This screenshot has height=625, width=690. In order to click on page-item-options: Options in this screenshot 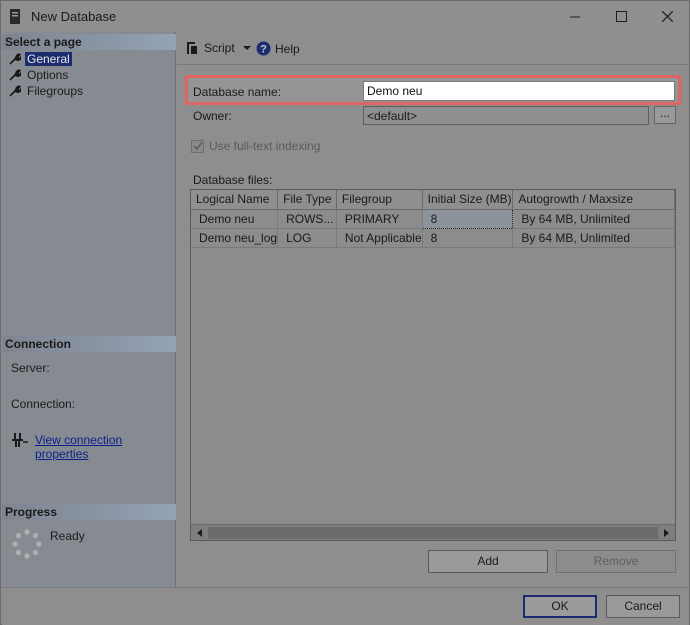, I will do `click(39, 74)`.